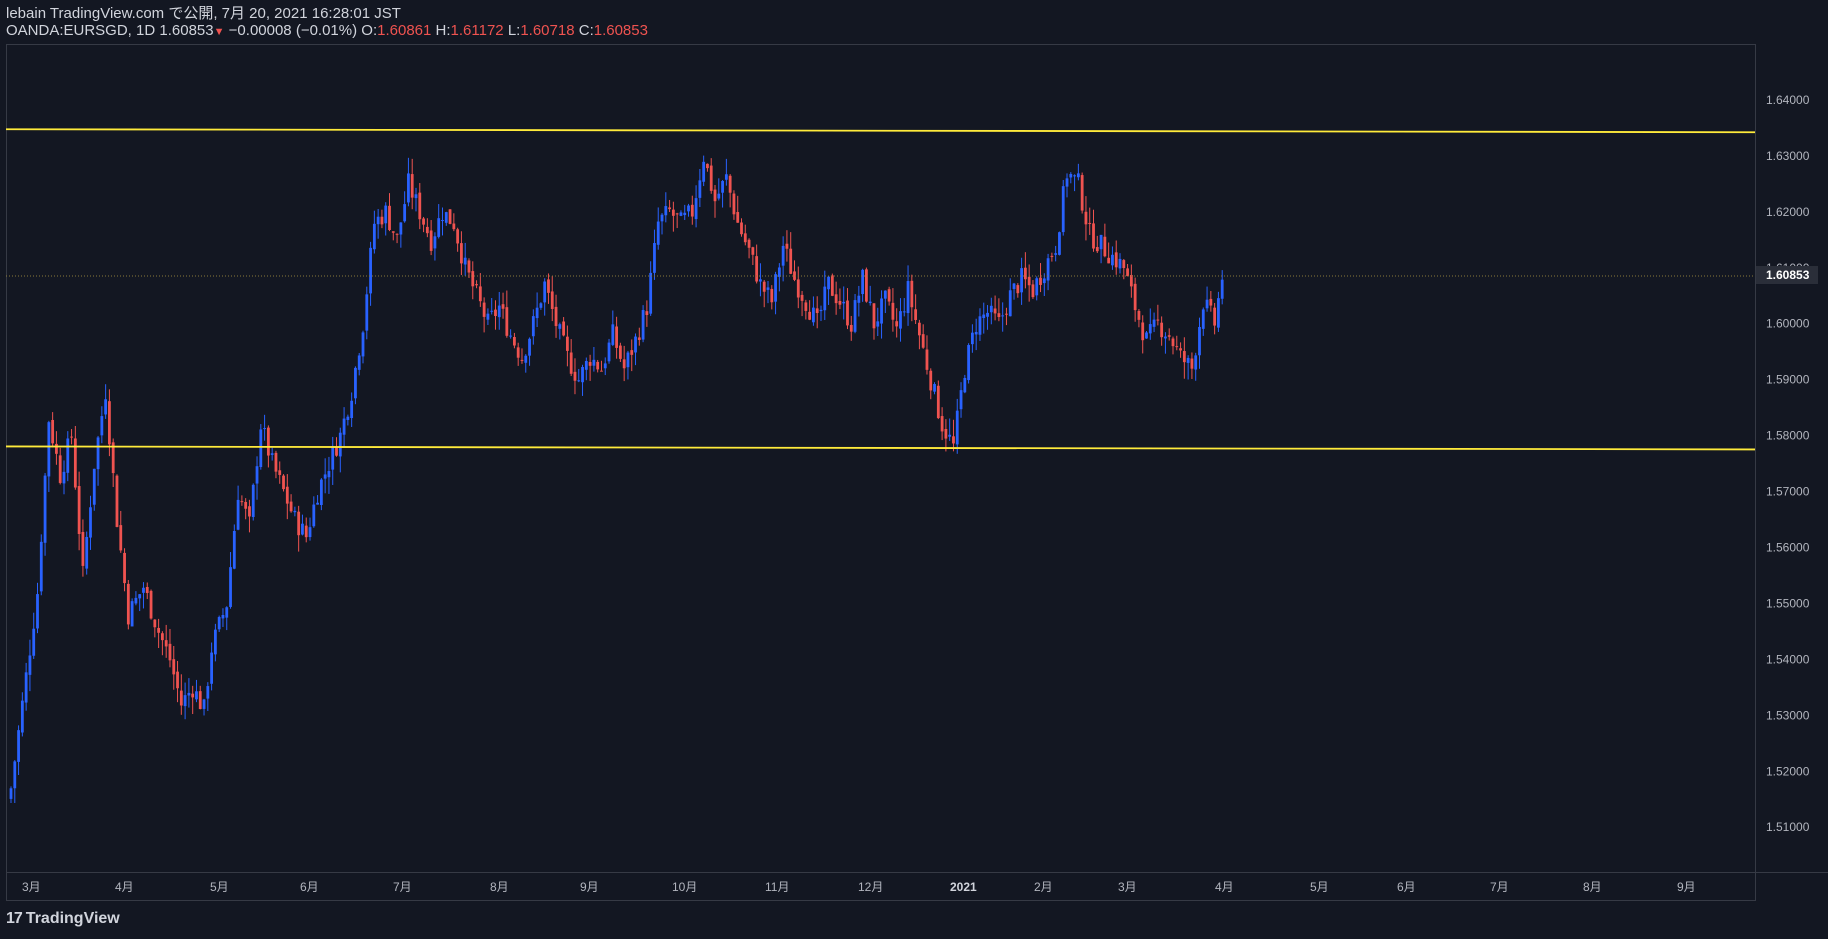  Describe the element at coordinates (63, 919) in the screenshot. I see `tradingview-logo: 17 TradingView` at that location.